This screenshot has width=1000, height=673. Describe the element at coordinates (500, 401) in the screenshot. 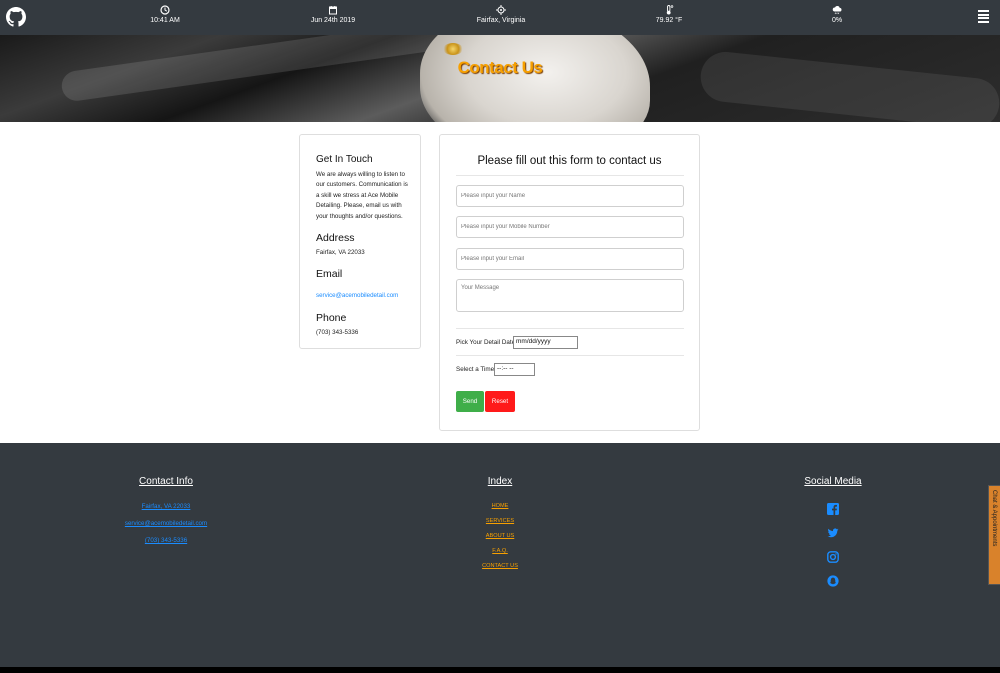

I see `reset-button: Reset` at that location.